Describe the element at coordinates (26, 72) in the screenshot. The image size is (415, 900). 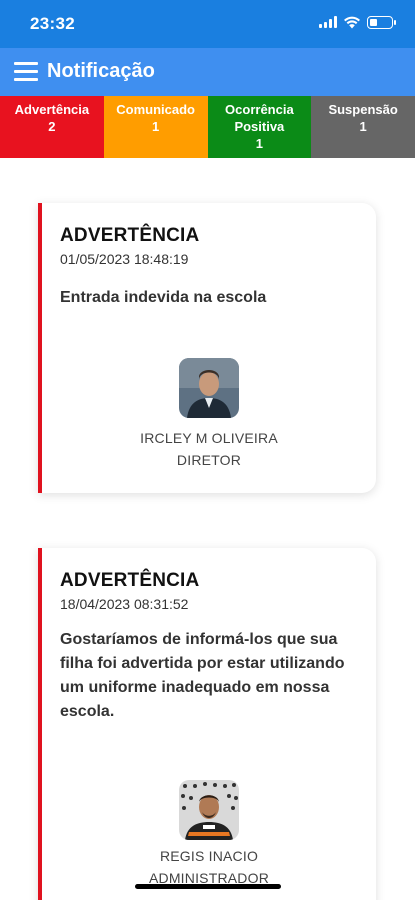
I see `menu-icon` at that location.